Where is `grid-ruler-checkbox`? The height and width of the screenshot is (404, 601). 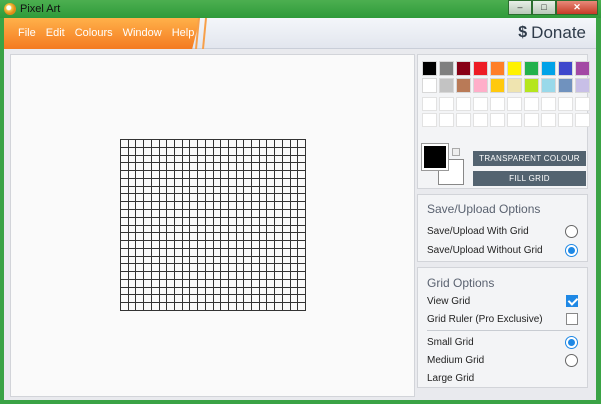 grid-ruler-checkbox is located at coordinates (572, 319).